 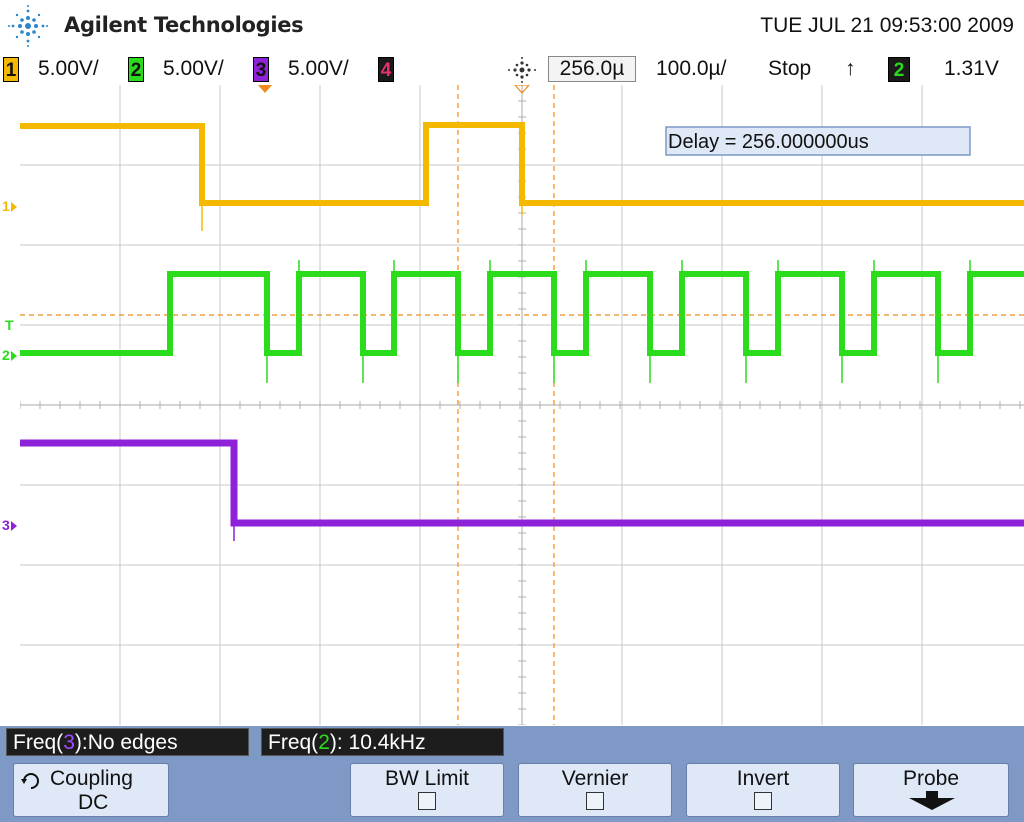 I want to click on channel-marker-strip: 1 T 2 3, so click(x=10, y=405).